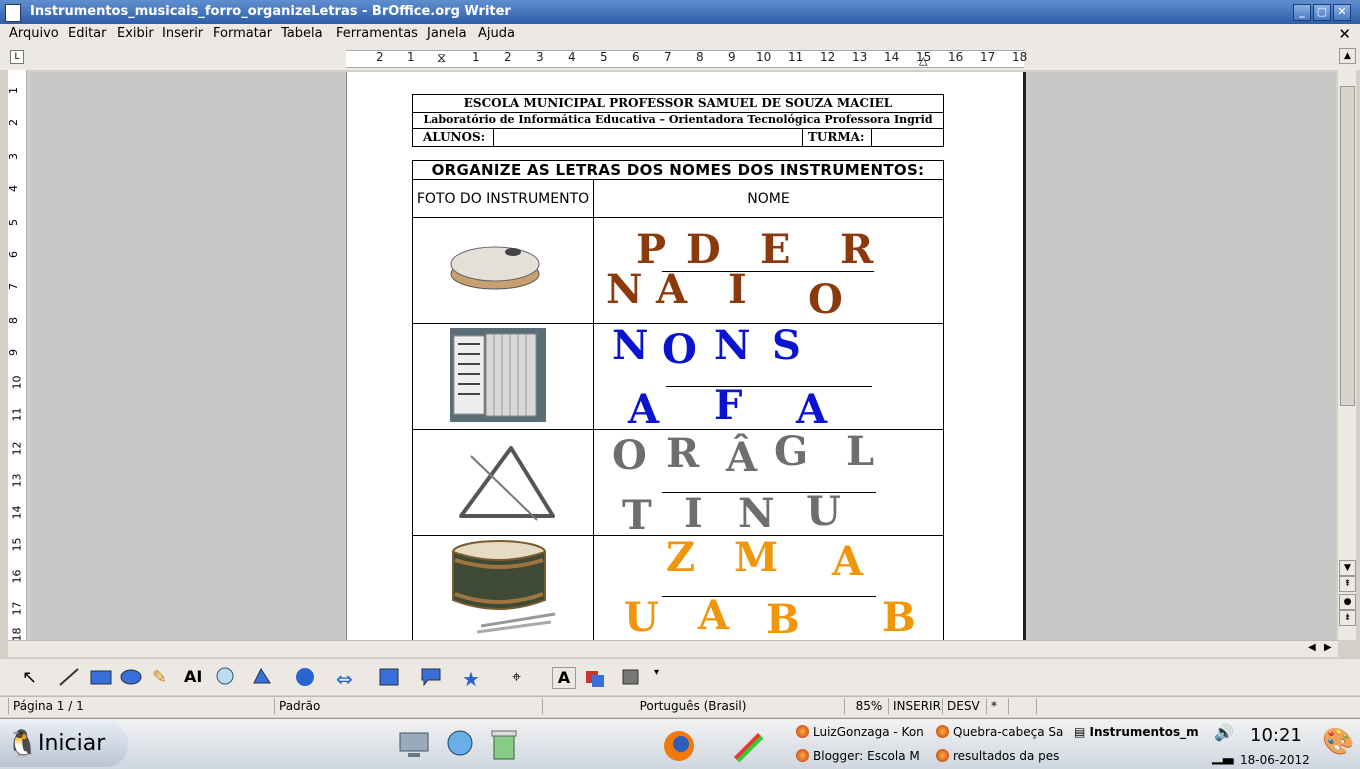 This screenshot has width=1360, height=769. I want to click on desktop-icon, so click(414, 745).